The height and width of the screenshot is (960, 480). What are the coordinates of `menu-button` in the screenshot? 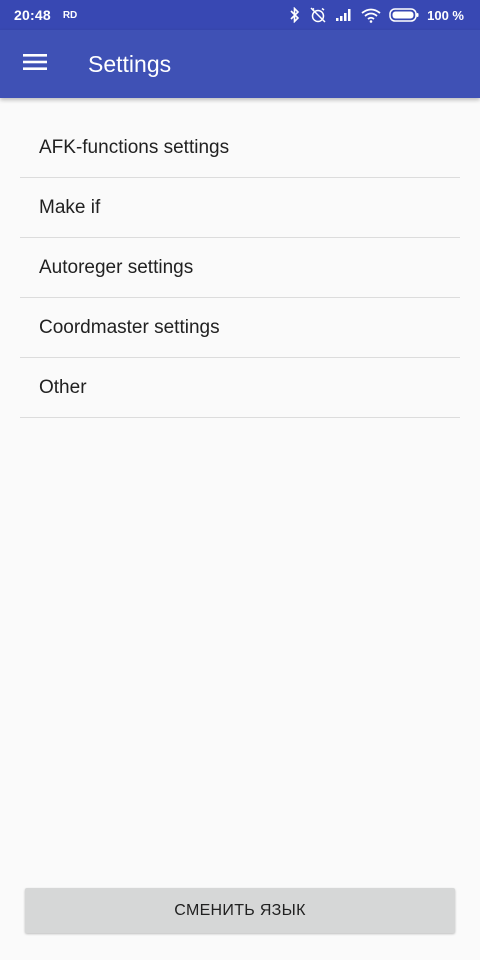 It's located at (35, 64).